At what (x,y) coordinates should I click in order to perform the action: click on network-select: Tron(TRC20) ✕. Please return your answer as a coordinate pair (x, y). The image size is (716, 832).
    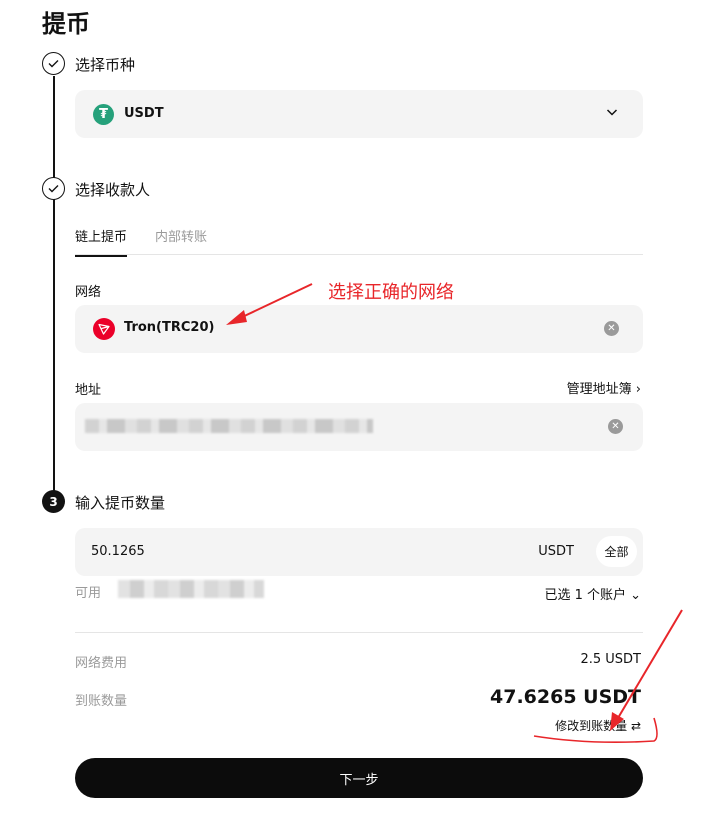
    Looking at the image, I should click on (359, 329).